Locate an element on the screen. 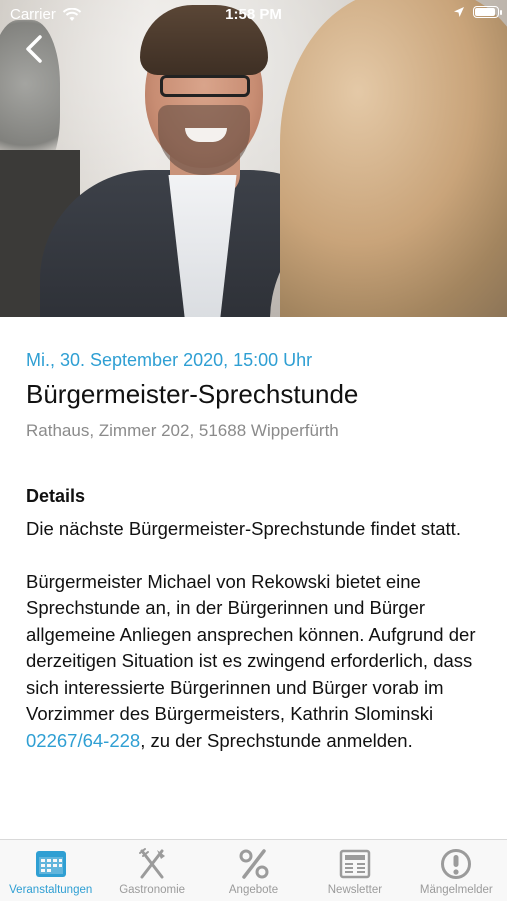  tab-label: Gastronomie is located at coordinates (152, 890).